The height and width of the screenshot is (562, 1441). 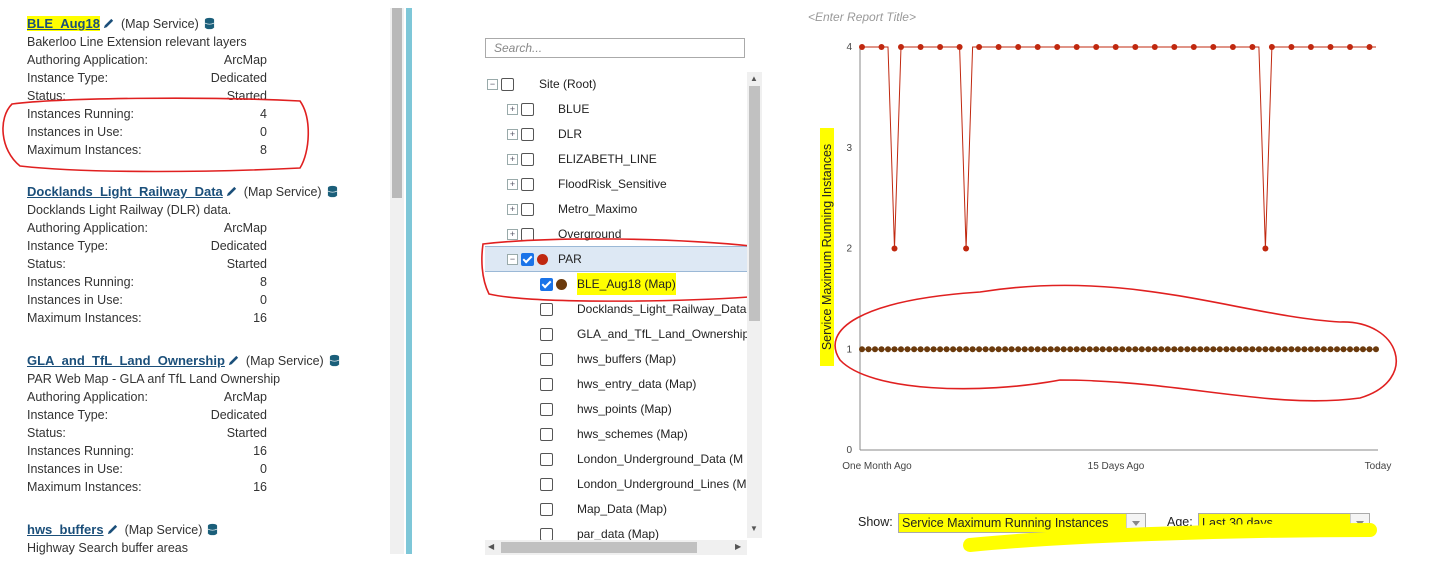 I want to click on tree-node: + Metro_Maximo, so click(x=610, y=209).